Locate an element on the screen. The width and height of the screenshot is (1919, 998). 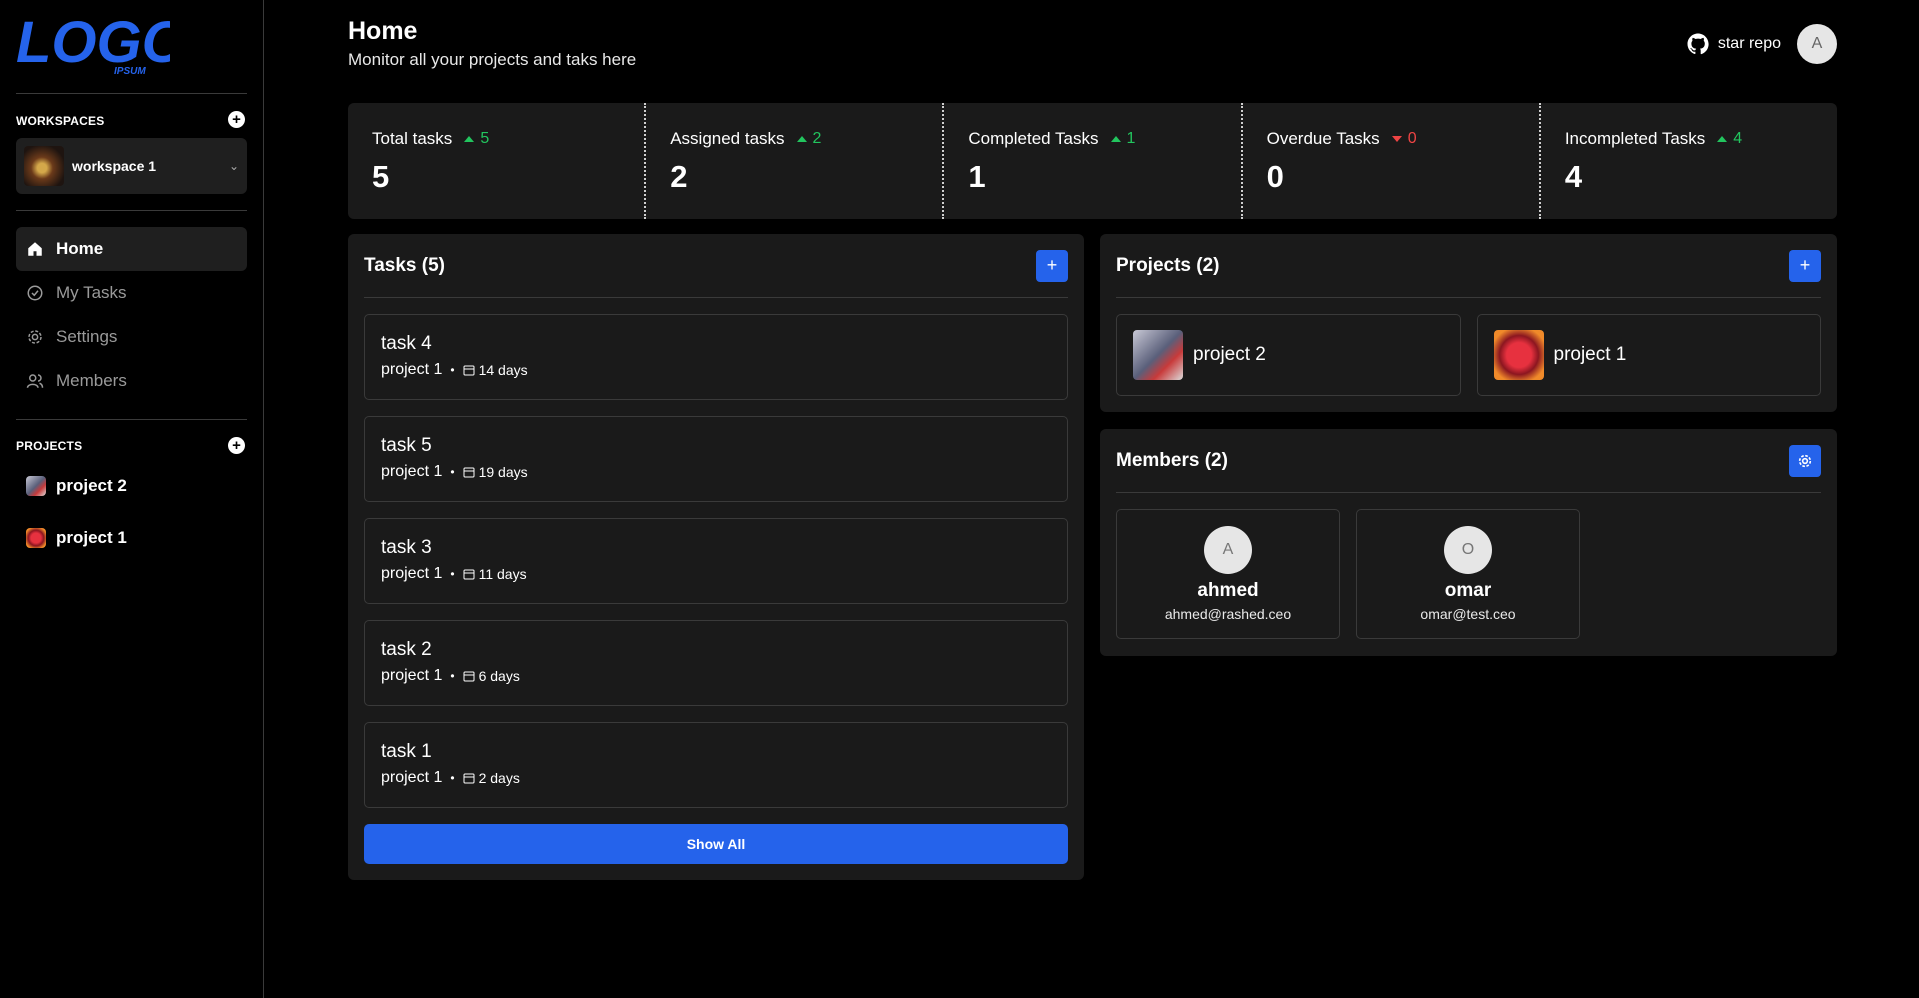
workspaces-label: WORKSPACES is located at coordinates (60, 121).